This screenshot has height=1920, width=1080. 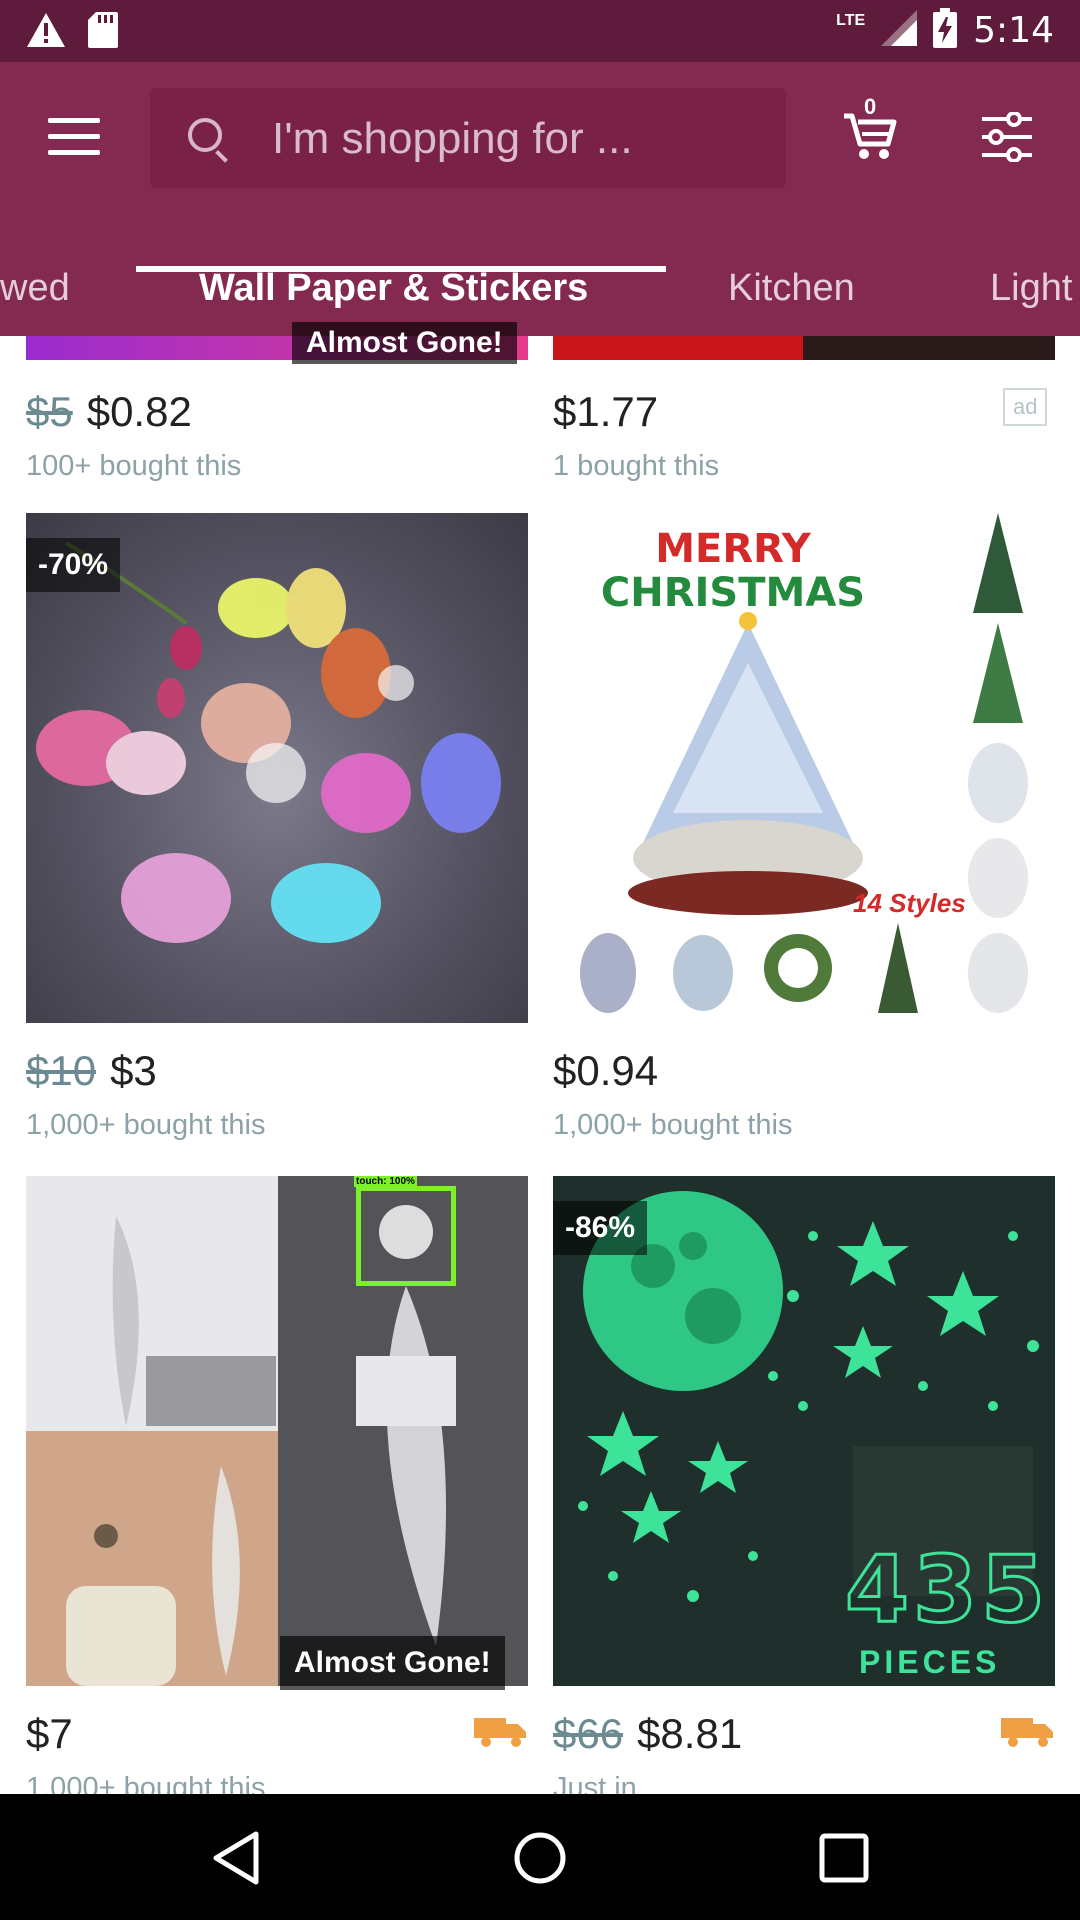 I want to click on recents-button, so click(x=844, y=1858).